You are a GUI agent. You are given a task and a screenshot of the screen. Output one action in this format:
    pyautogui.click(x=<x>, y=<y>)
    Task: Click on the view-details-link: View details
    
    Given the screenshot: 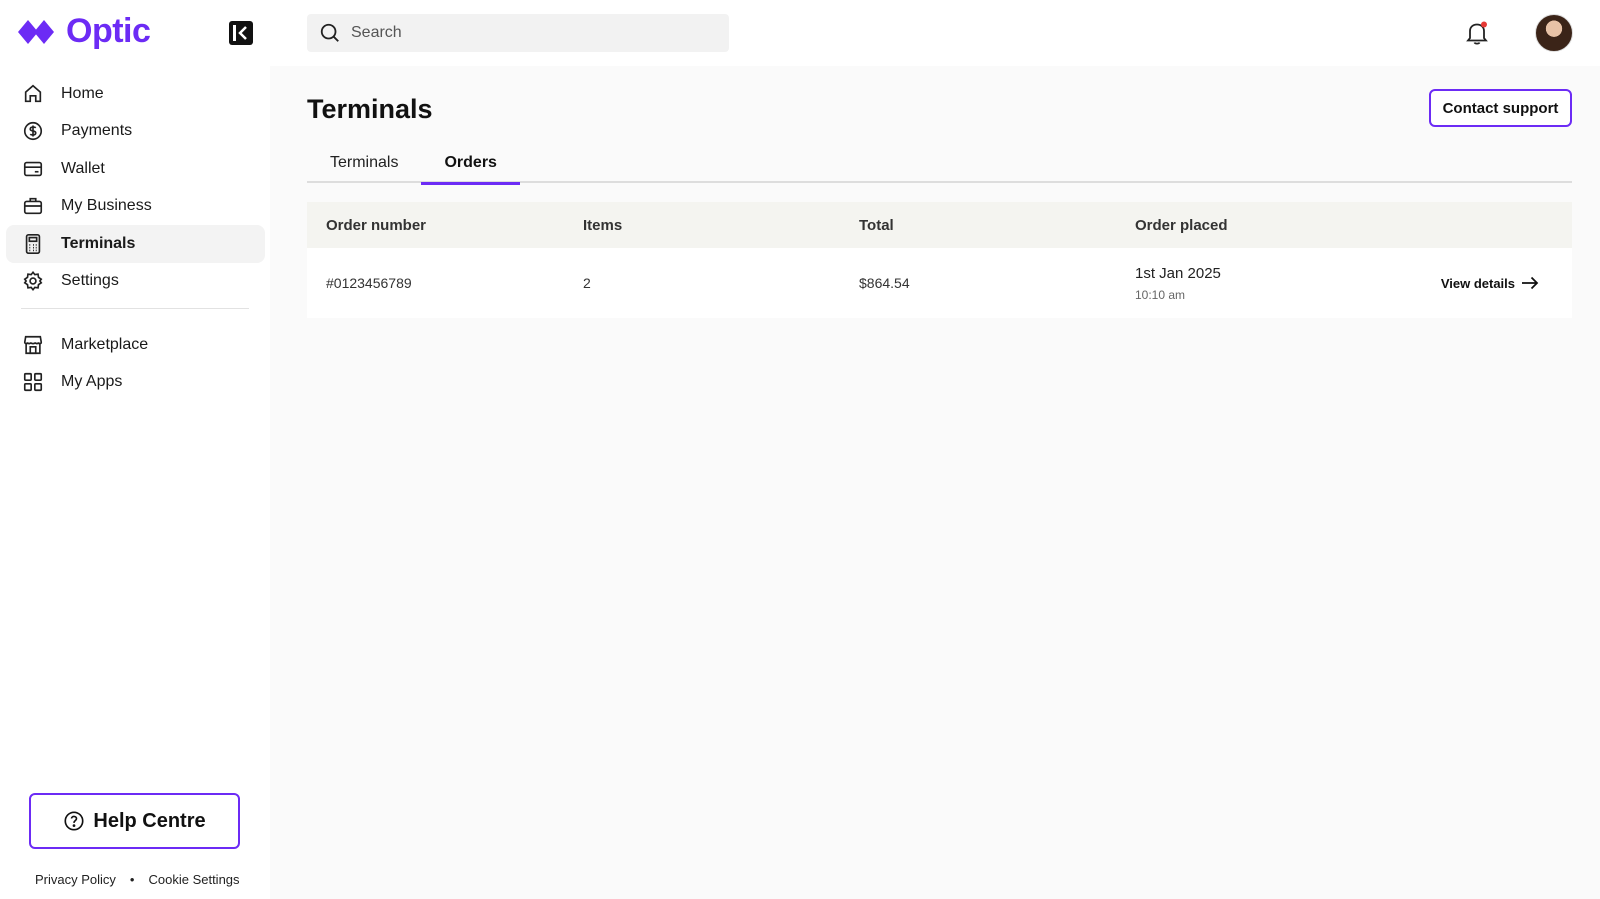 What is the action you would take?
    pyautogui.click(x=1490, y=283)
    